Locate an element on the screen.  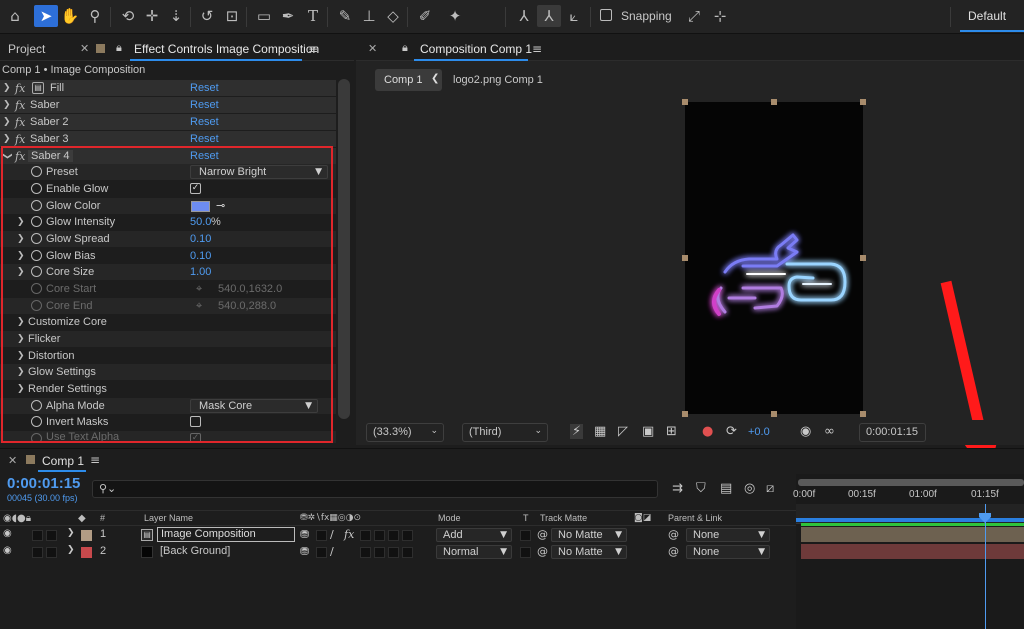
layer-name: [Back Ground] is located at coordinates (195, 551).